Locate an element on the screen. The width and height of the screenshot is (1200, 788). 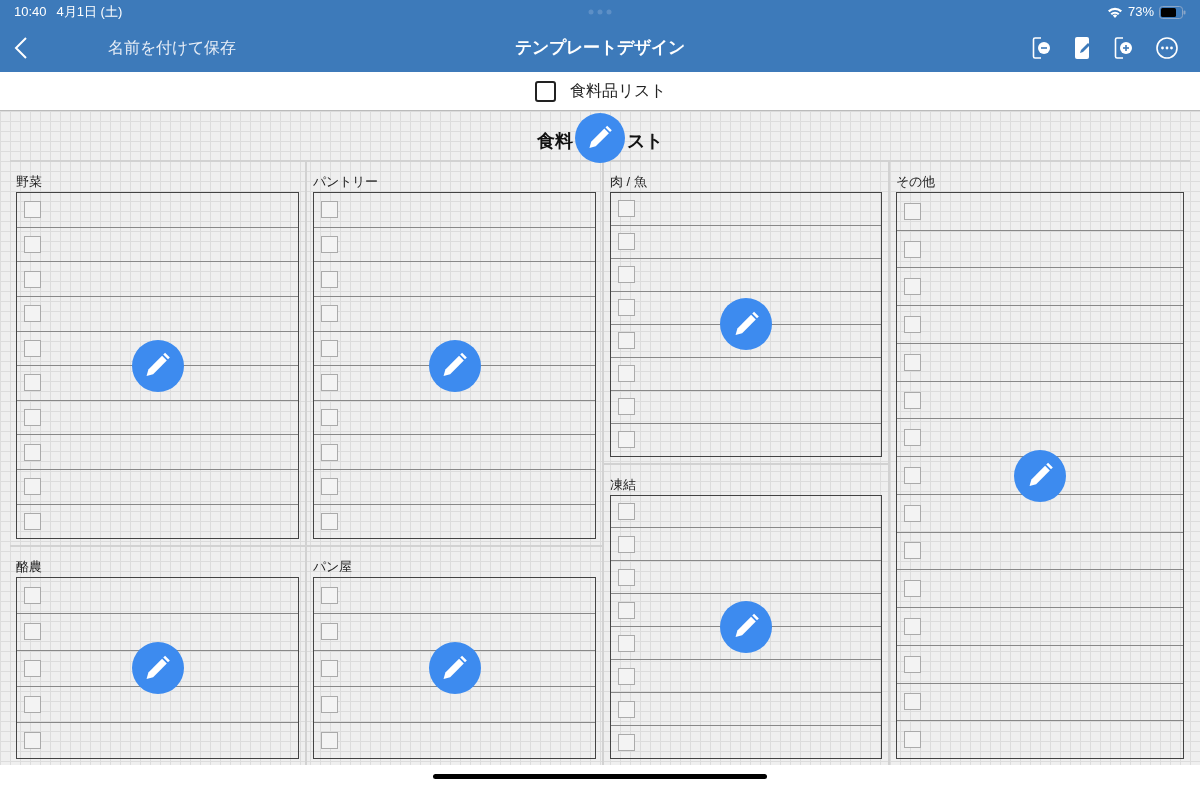
battery-percentage: 73% is located at coordinates (1140, 12).